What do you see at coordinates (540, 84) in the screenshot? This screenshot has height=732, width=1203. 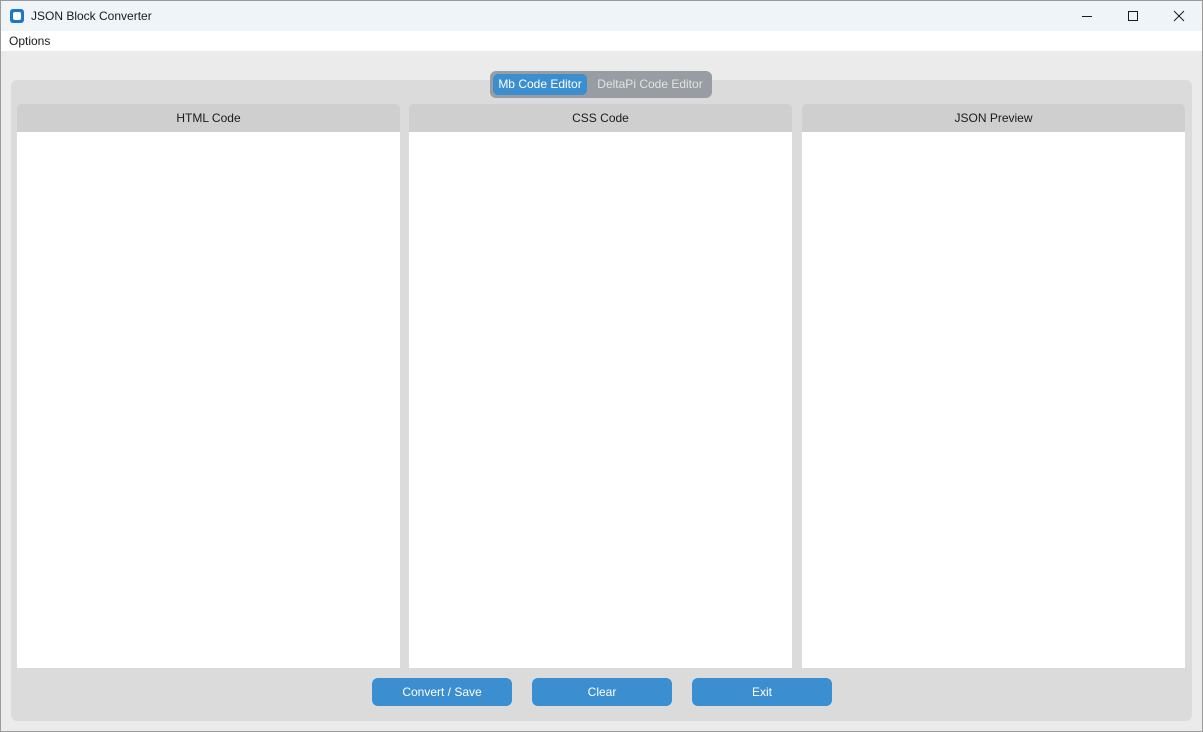 I see `tab-mb-code-editor: Mb Code Editor` at bounding box center [540, 84].